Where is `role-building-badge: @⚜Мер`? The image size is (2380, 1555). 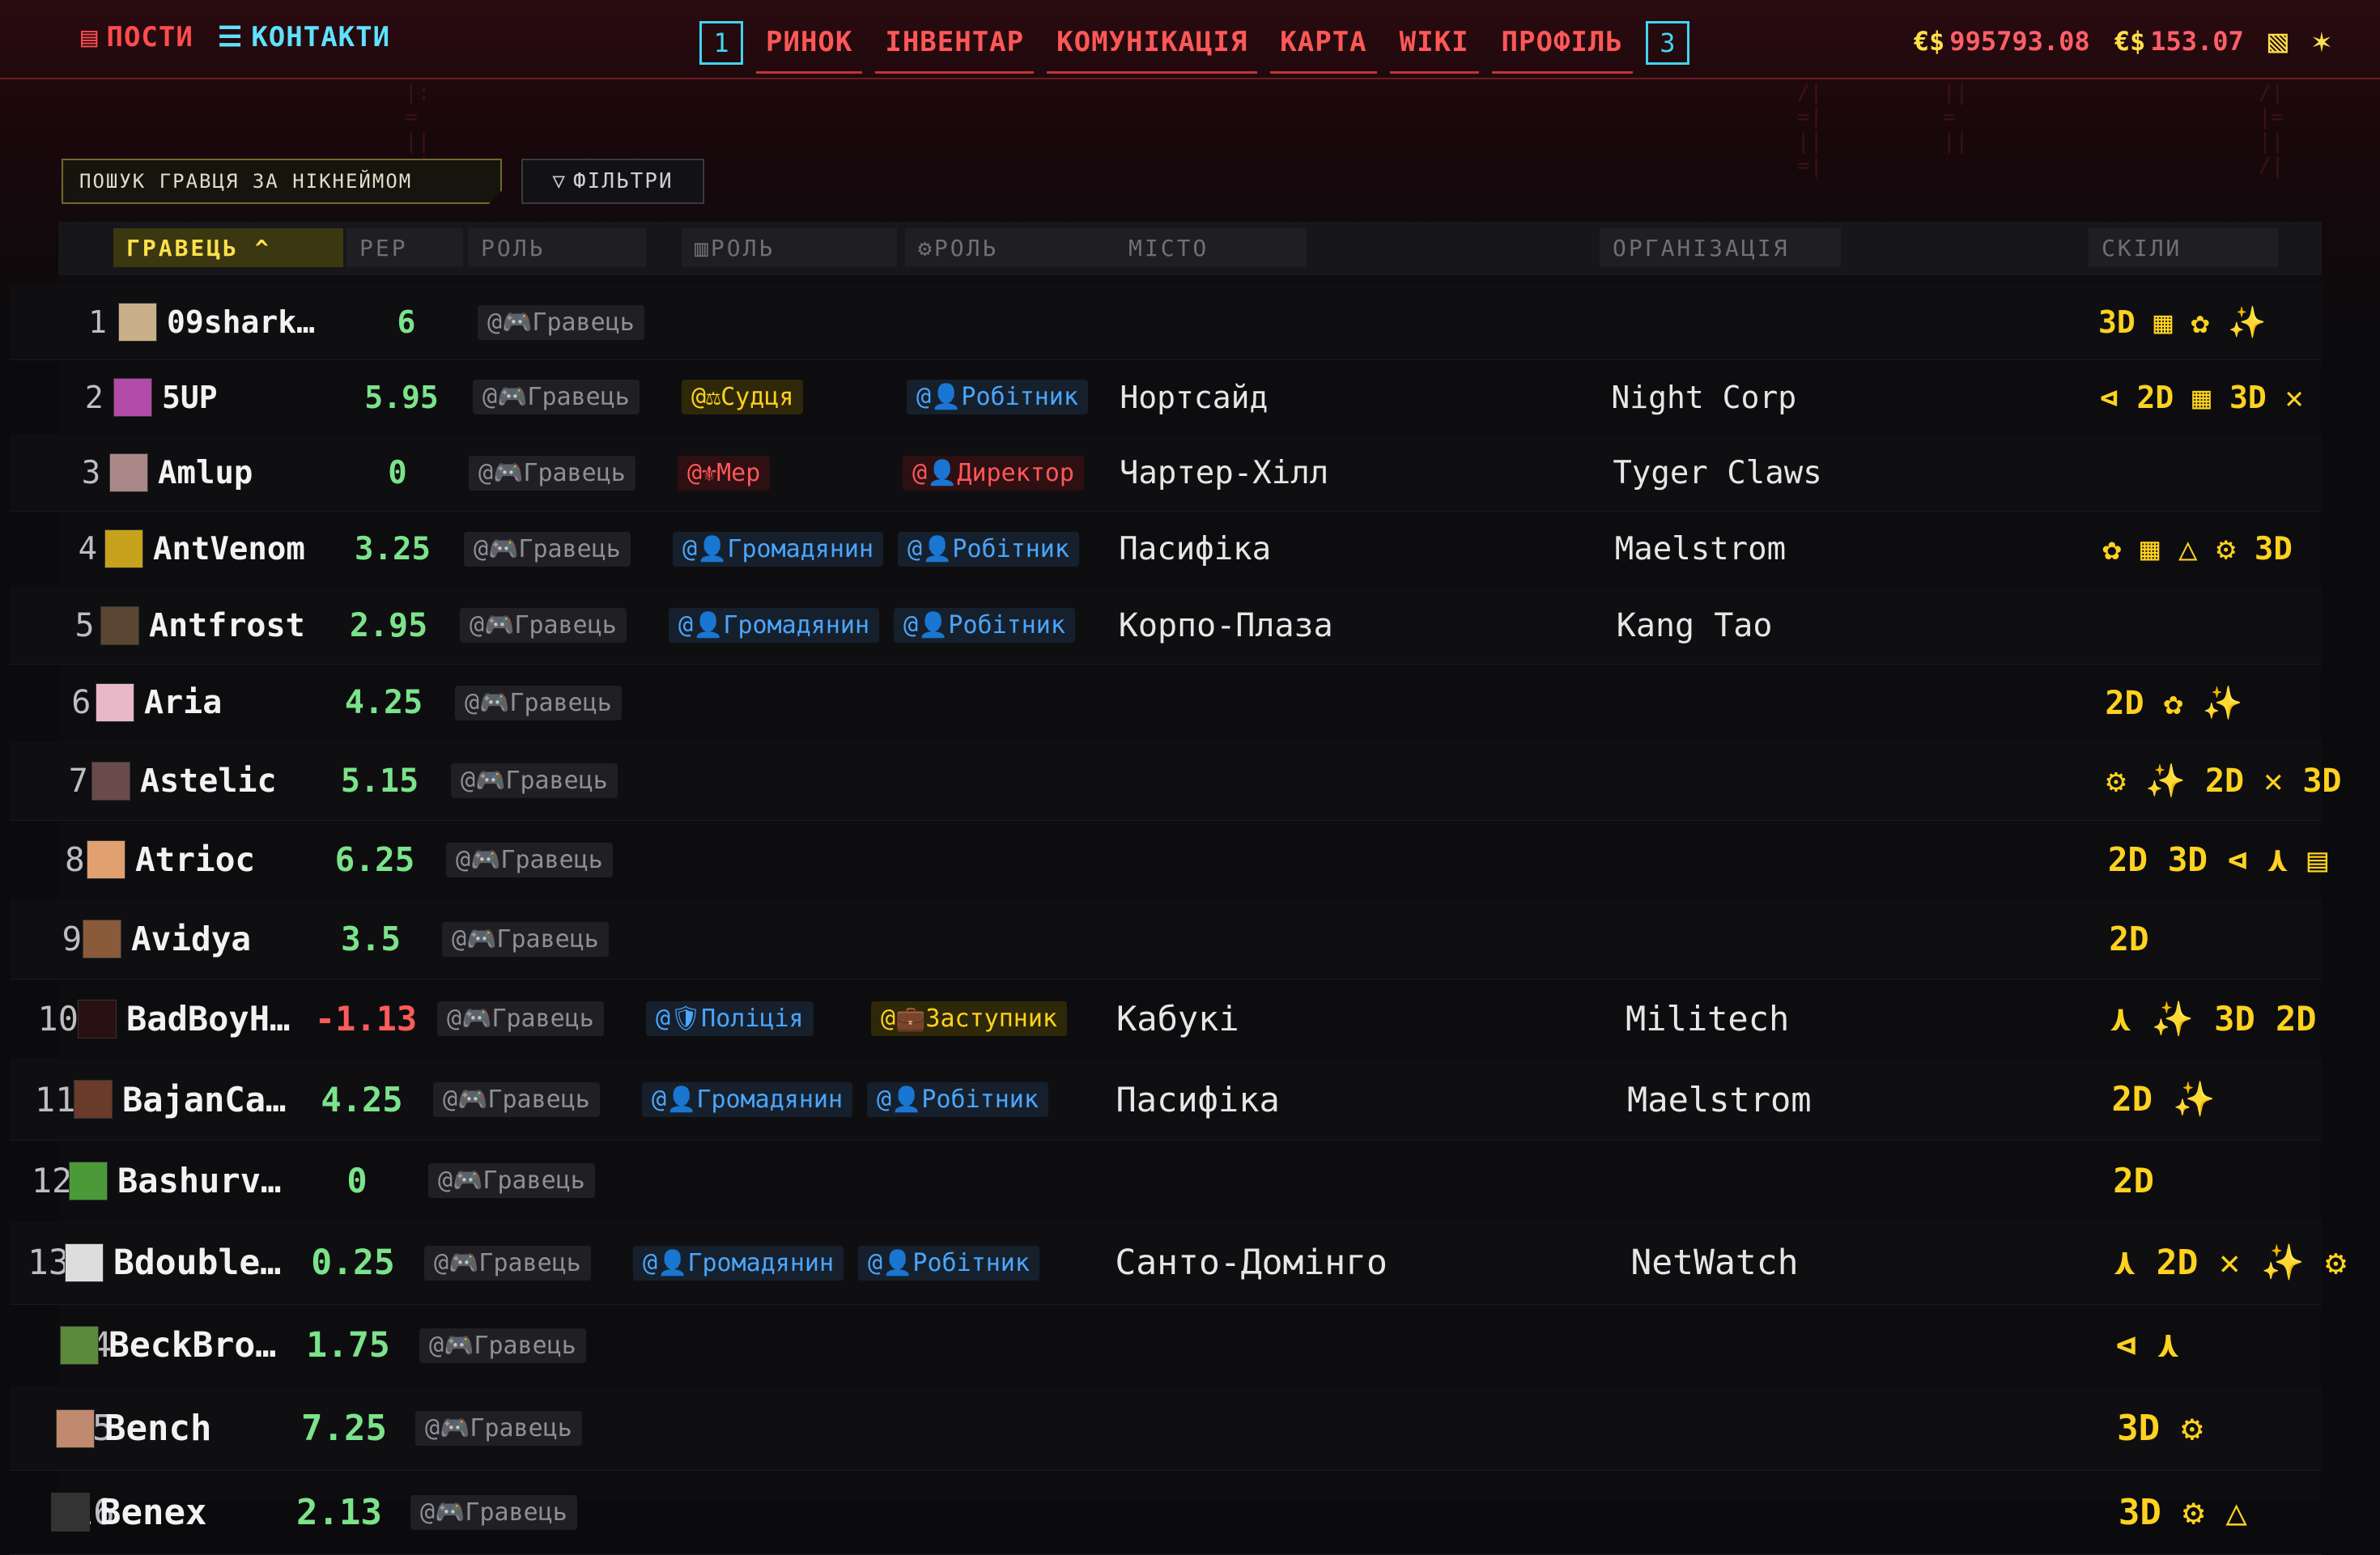 role-building-badge: @⚜Мер is located at coordinates (724, 473).